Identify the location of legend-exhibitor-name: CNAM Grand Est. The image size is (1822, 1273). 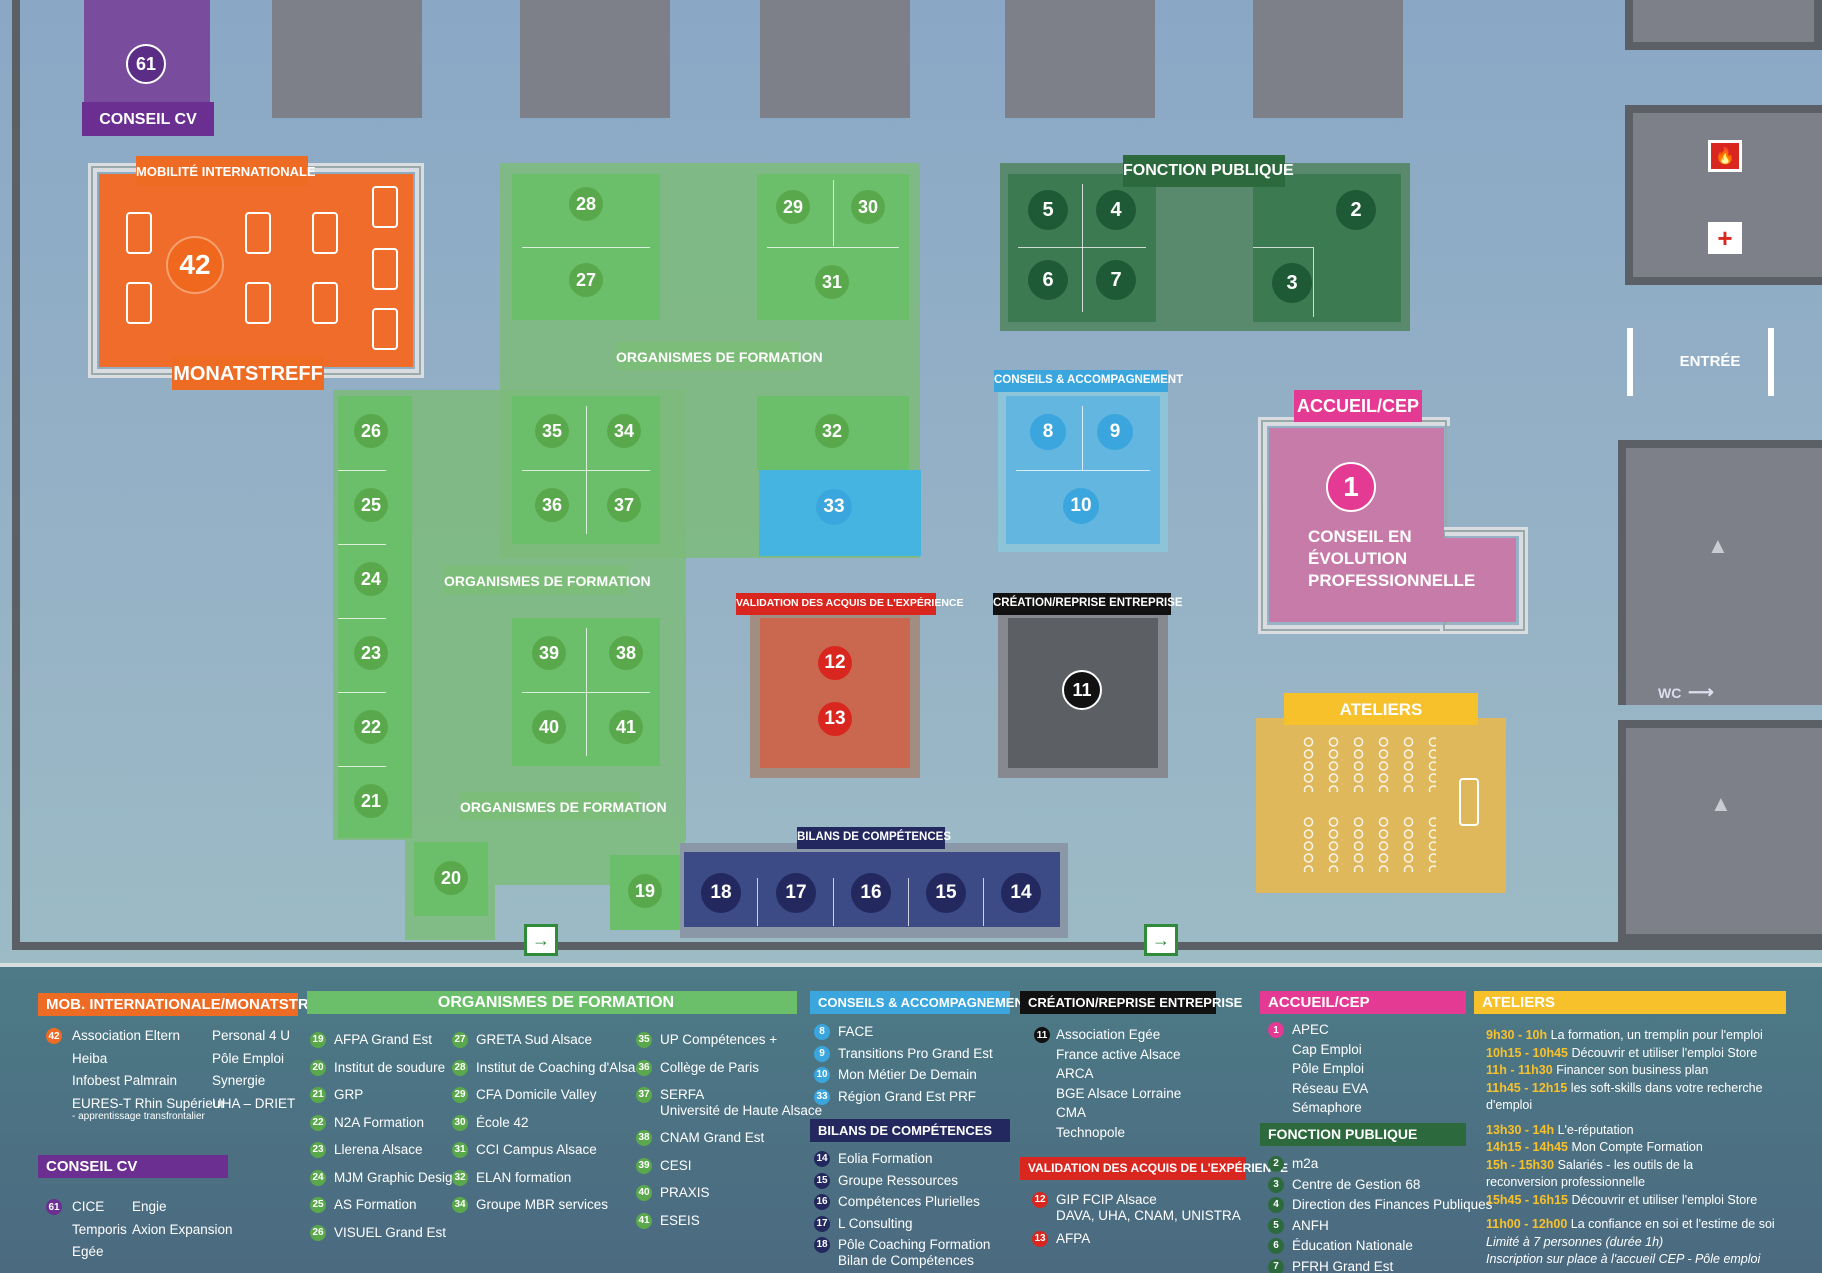
(712, 1137).